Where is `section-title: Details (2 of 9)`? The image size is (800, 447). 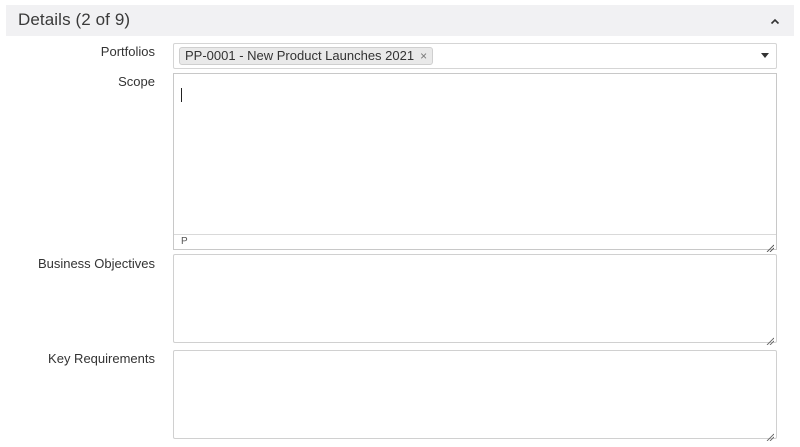 section-title: Details (2 of 9) is located at coordinates (74, 19).